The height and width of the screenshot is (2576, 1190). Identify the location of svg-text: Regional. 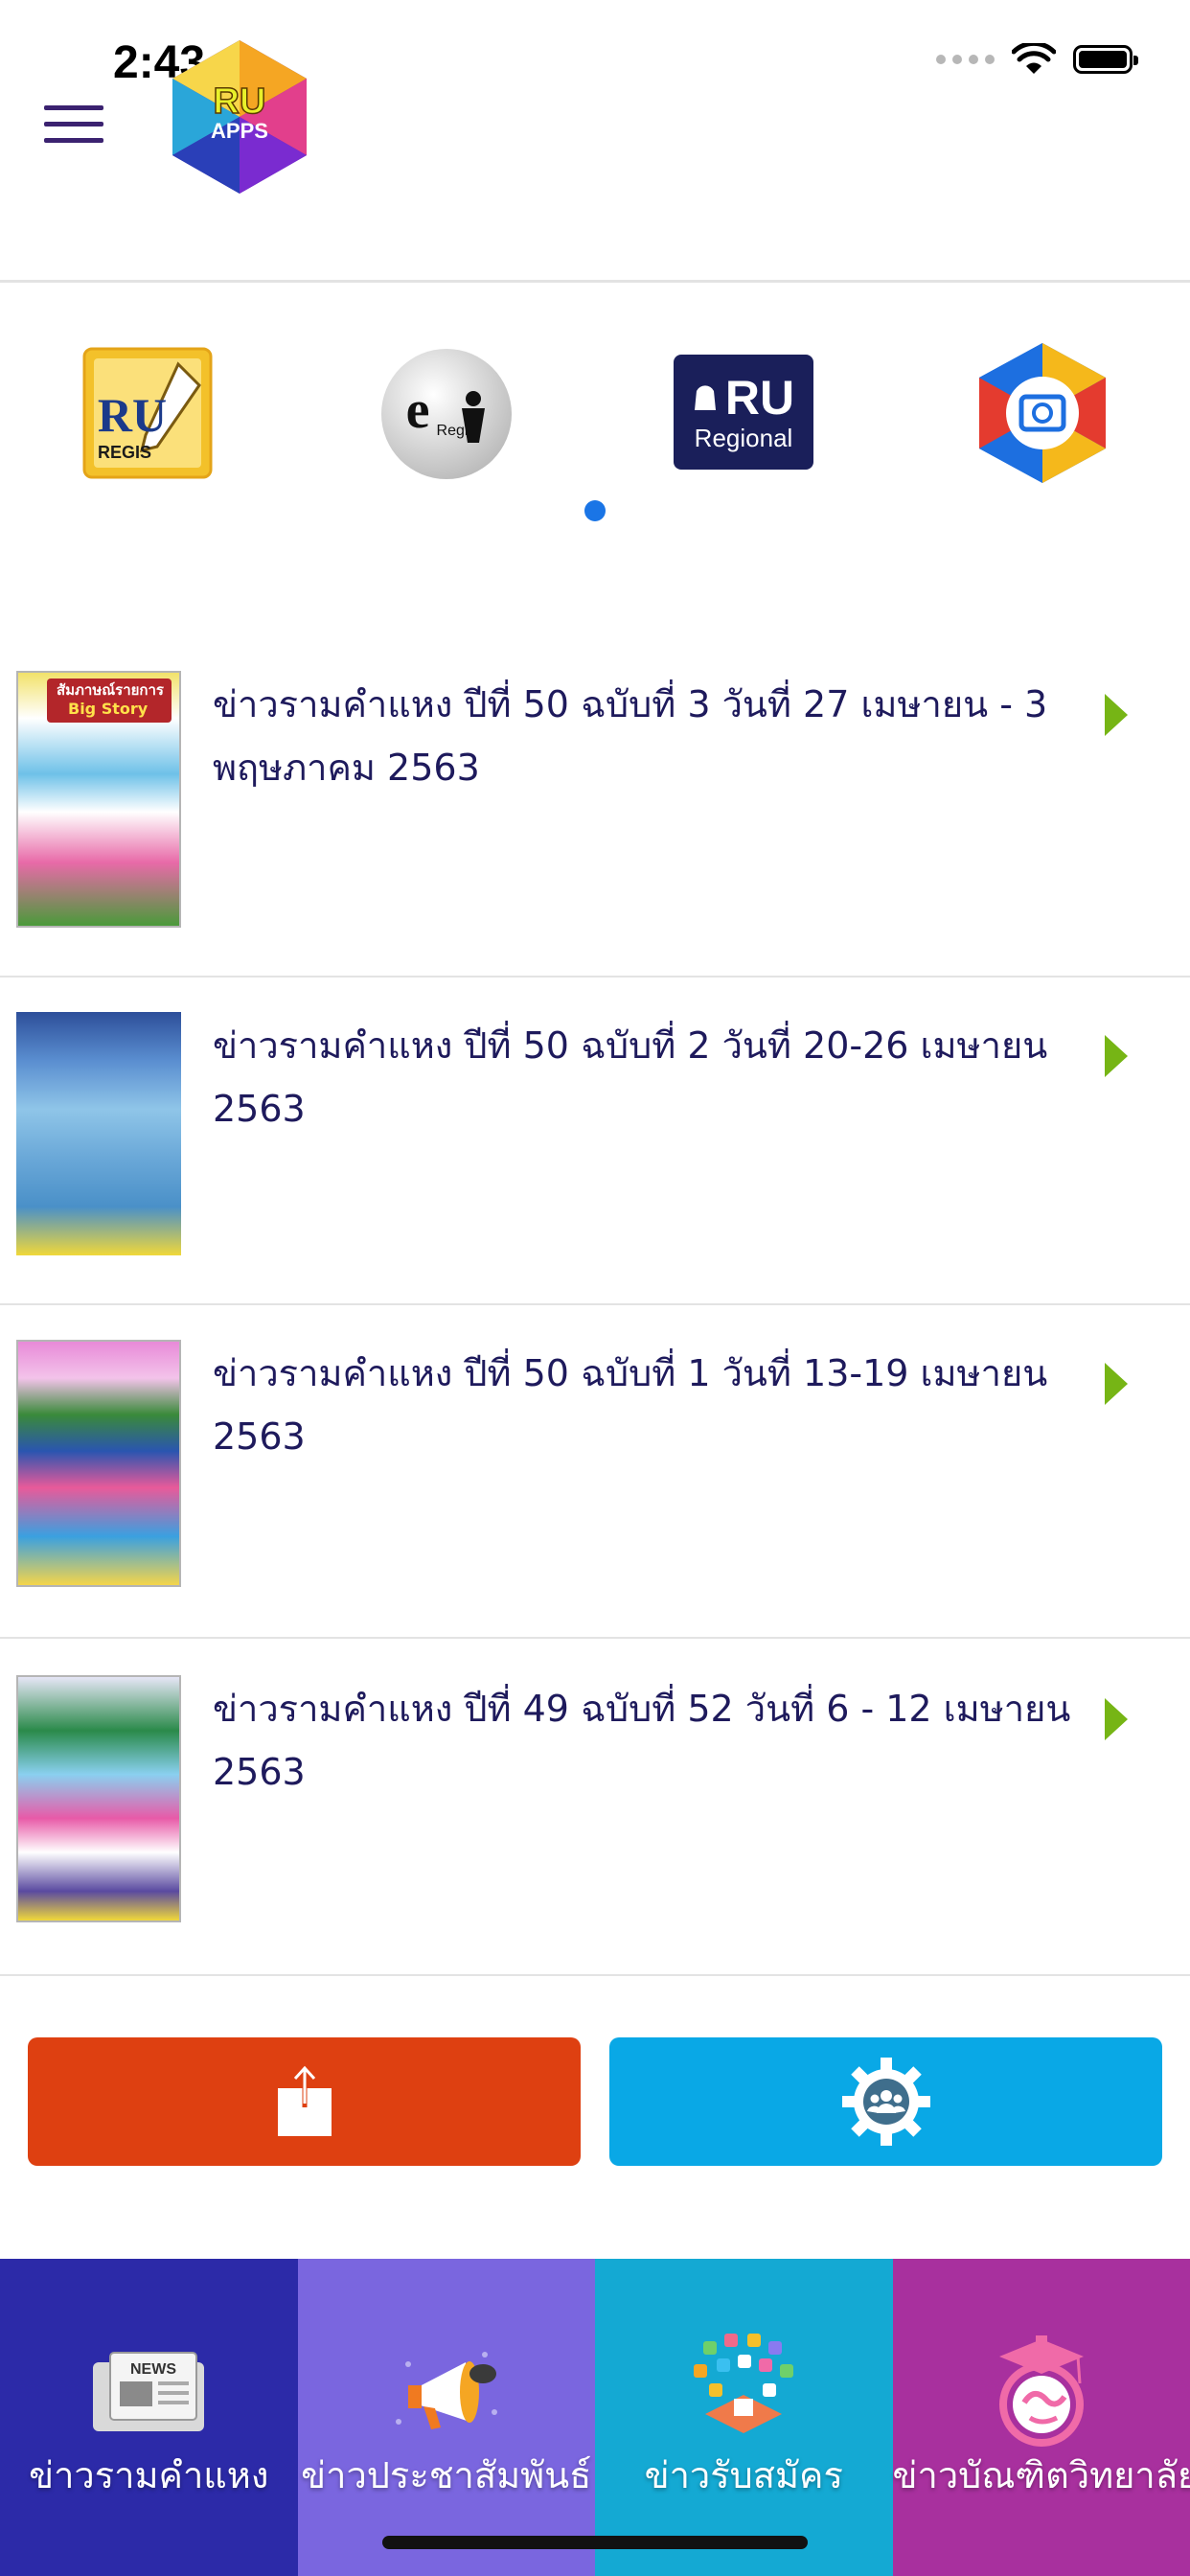
(744, 438).